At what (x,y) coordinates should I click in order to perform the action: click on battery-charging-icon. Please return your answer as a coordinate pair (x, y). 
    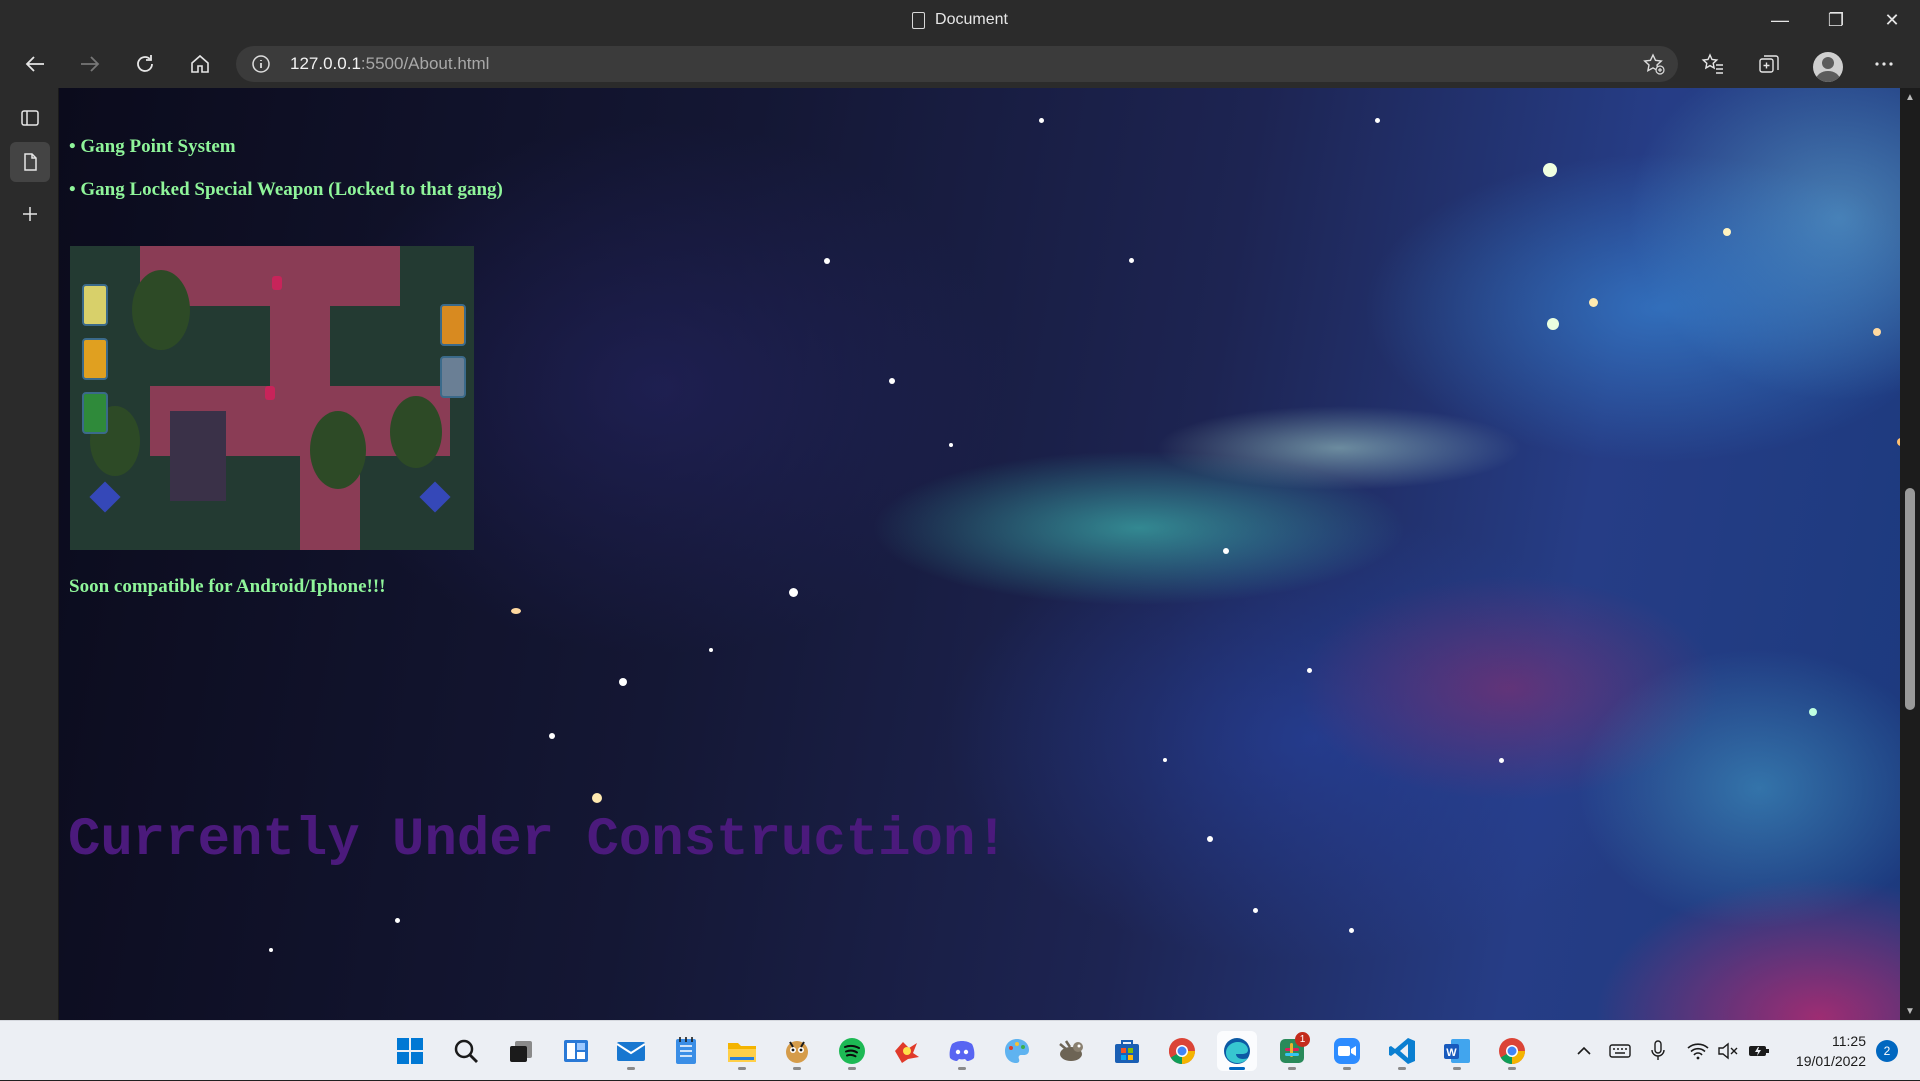
    Looking at the image, I should click on (1759, 1051).